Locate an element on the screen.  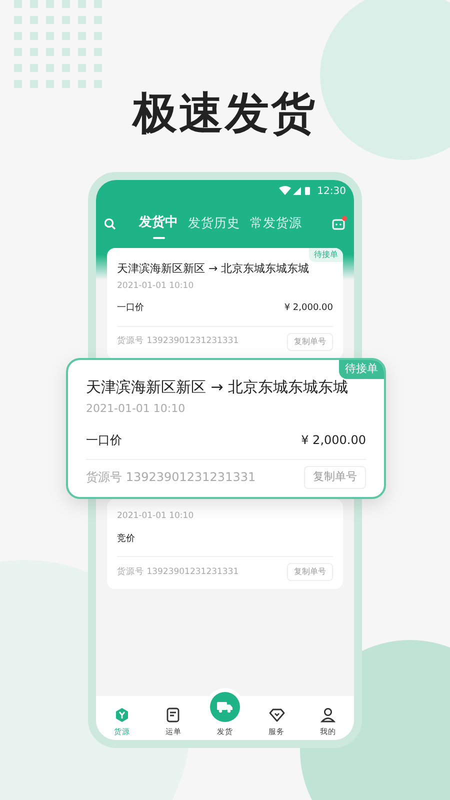
person-icon is located at coordinates (328, 714).